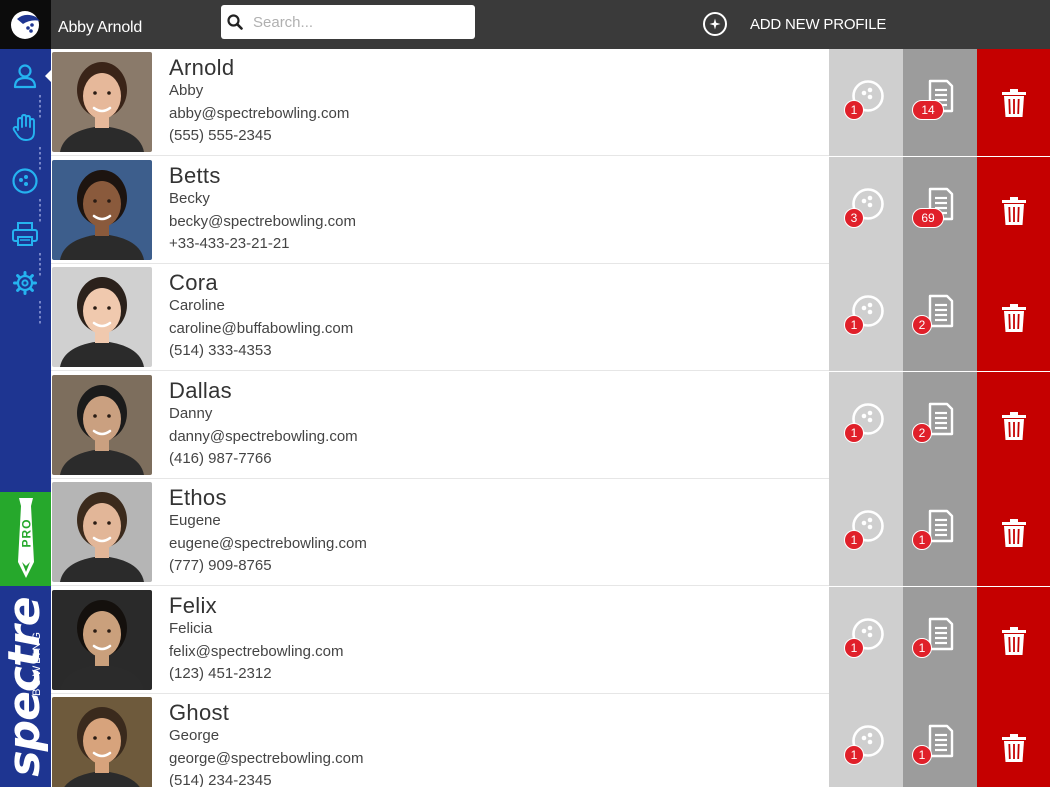 This screenshot has height=787, width=1050. What do you see at coordinates (220, 135) in the screenshot?
I see `profile-phone: (555) 555-2345` at bounding box center [220, 135].